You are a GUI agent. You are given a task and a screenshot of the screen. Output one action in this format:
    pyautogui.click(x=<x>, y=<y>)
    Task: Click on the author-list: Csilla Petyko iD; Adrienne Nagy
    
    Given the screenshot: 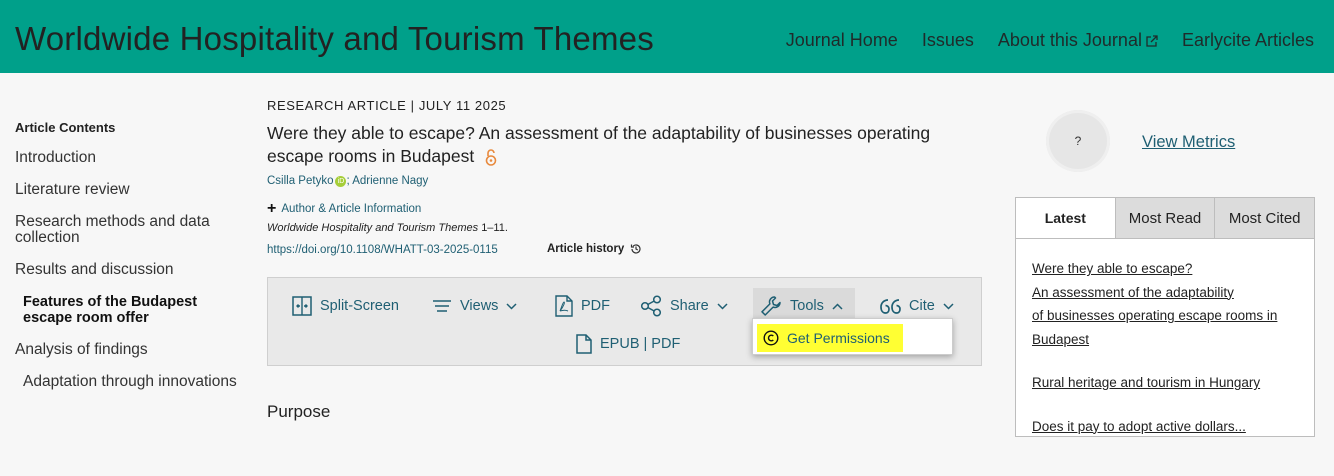 What is the action you would take?
    pyautogui.click(x=347, y=181)
    